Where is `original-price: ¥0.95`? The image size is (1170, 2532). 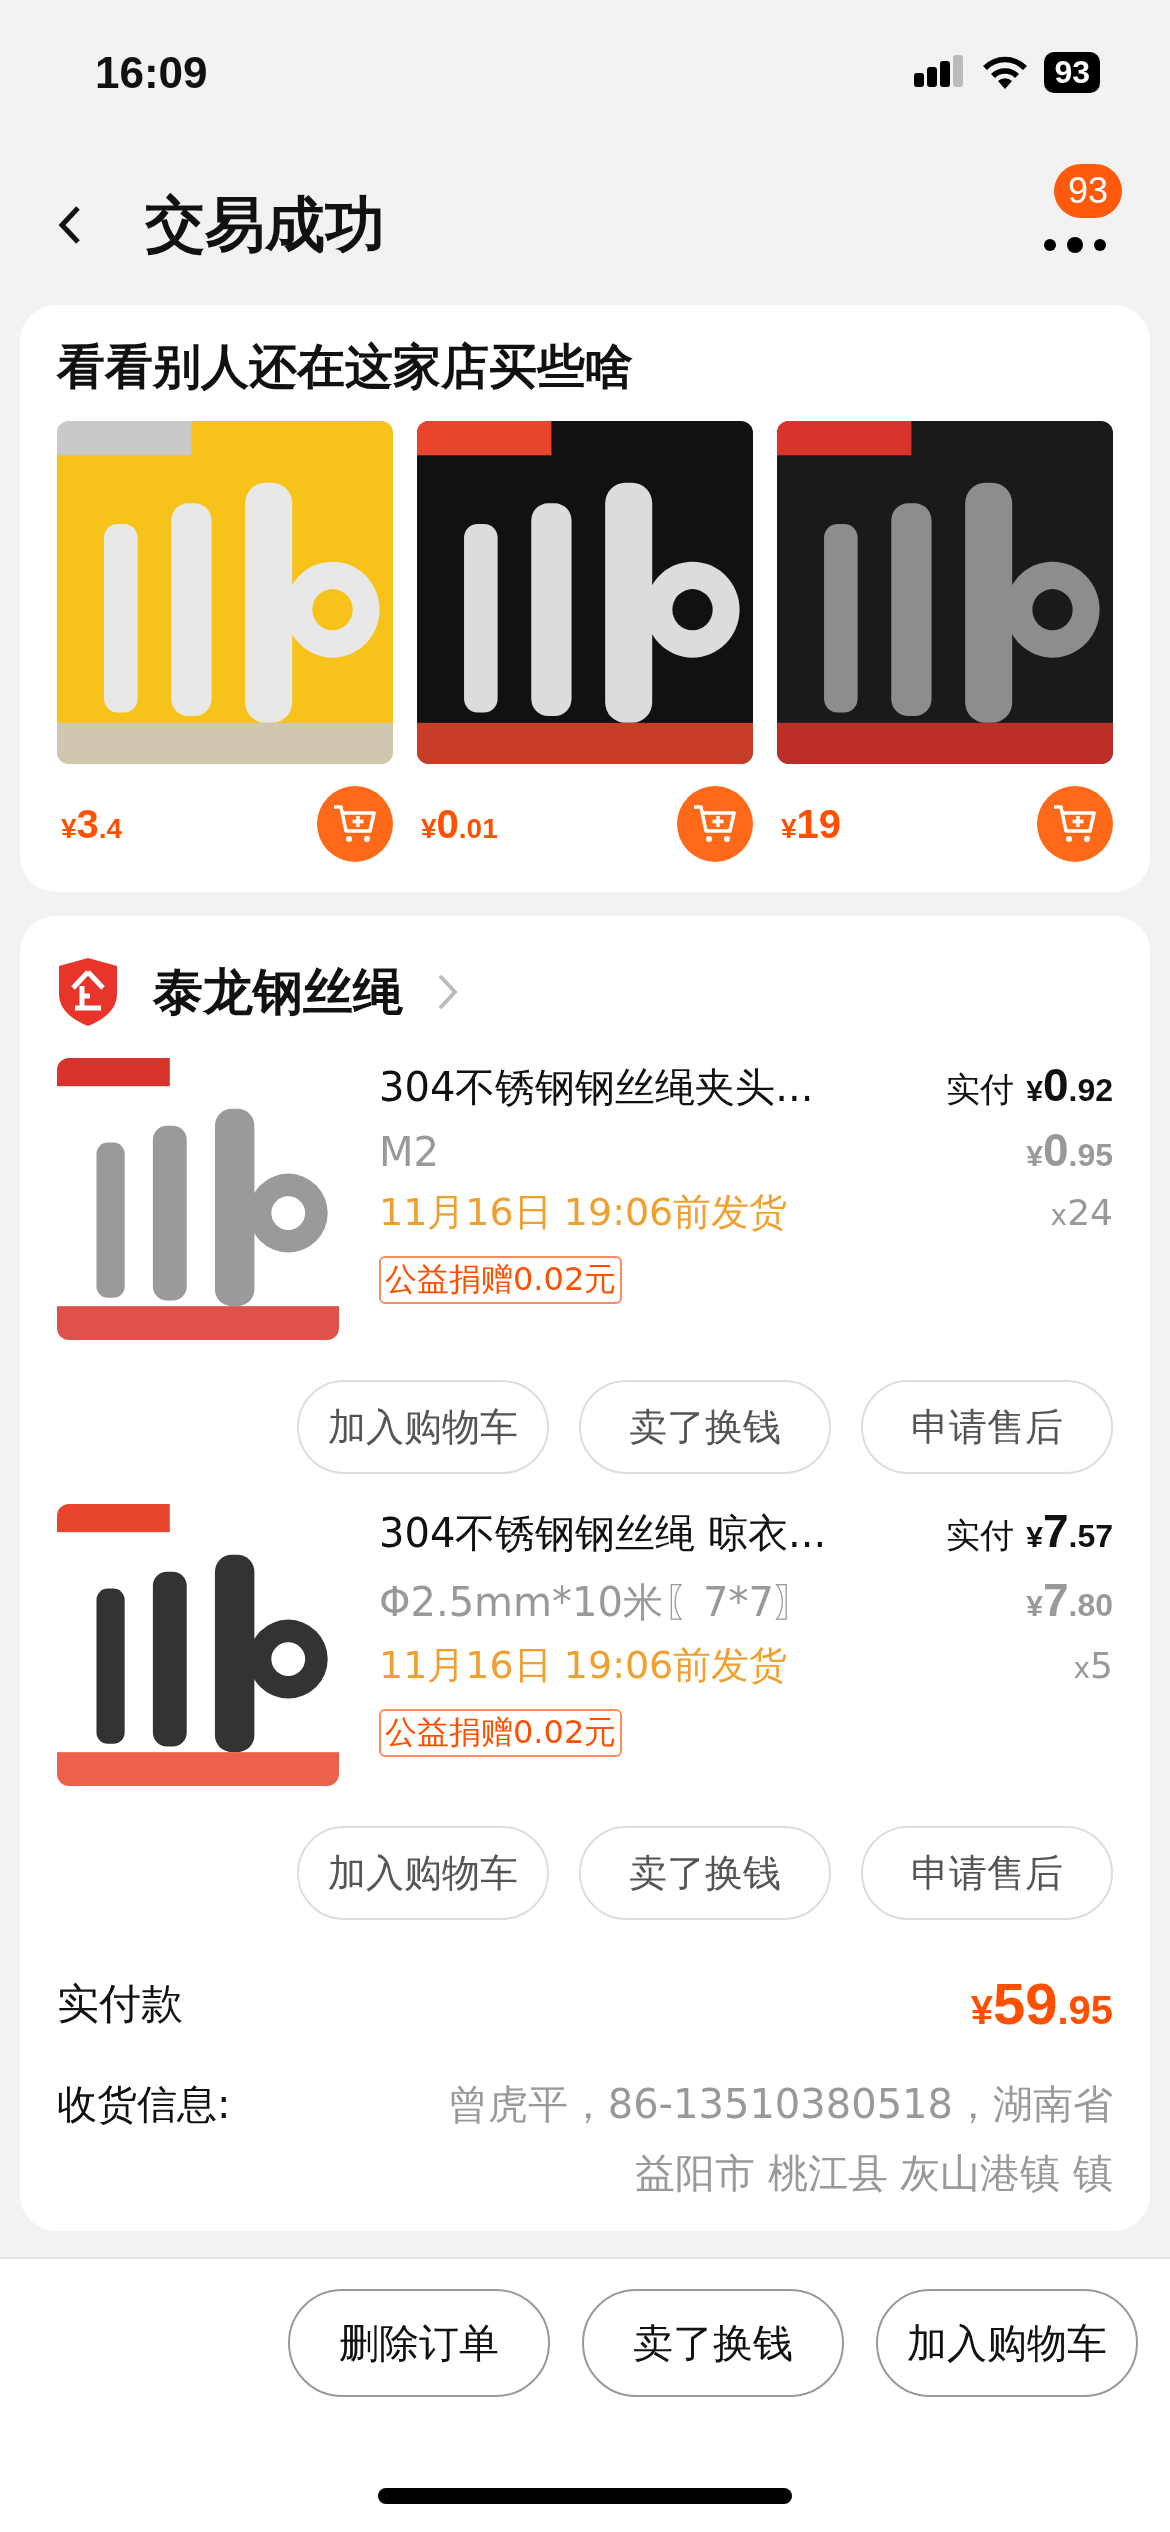
original-price: ¥0.95 is located at coordinates (1069, 1150).